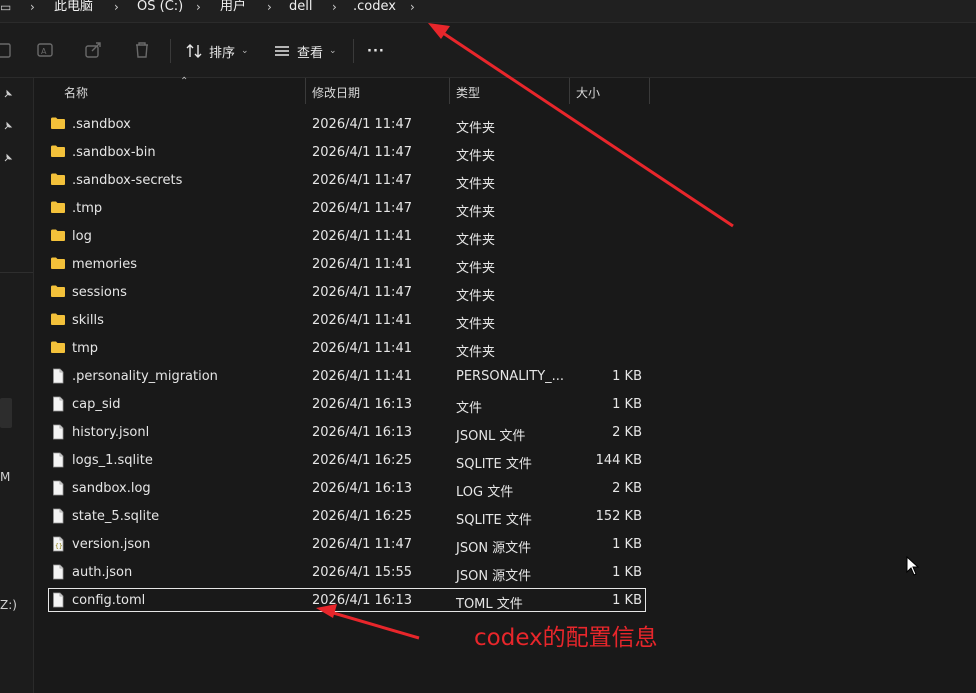  I want to click on file-row: {} version.json 2026/4/1 11:47 JSON 源文件 1 KB, so click(340, 544).